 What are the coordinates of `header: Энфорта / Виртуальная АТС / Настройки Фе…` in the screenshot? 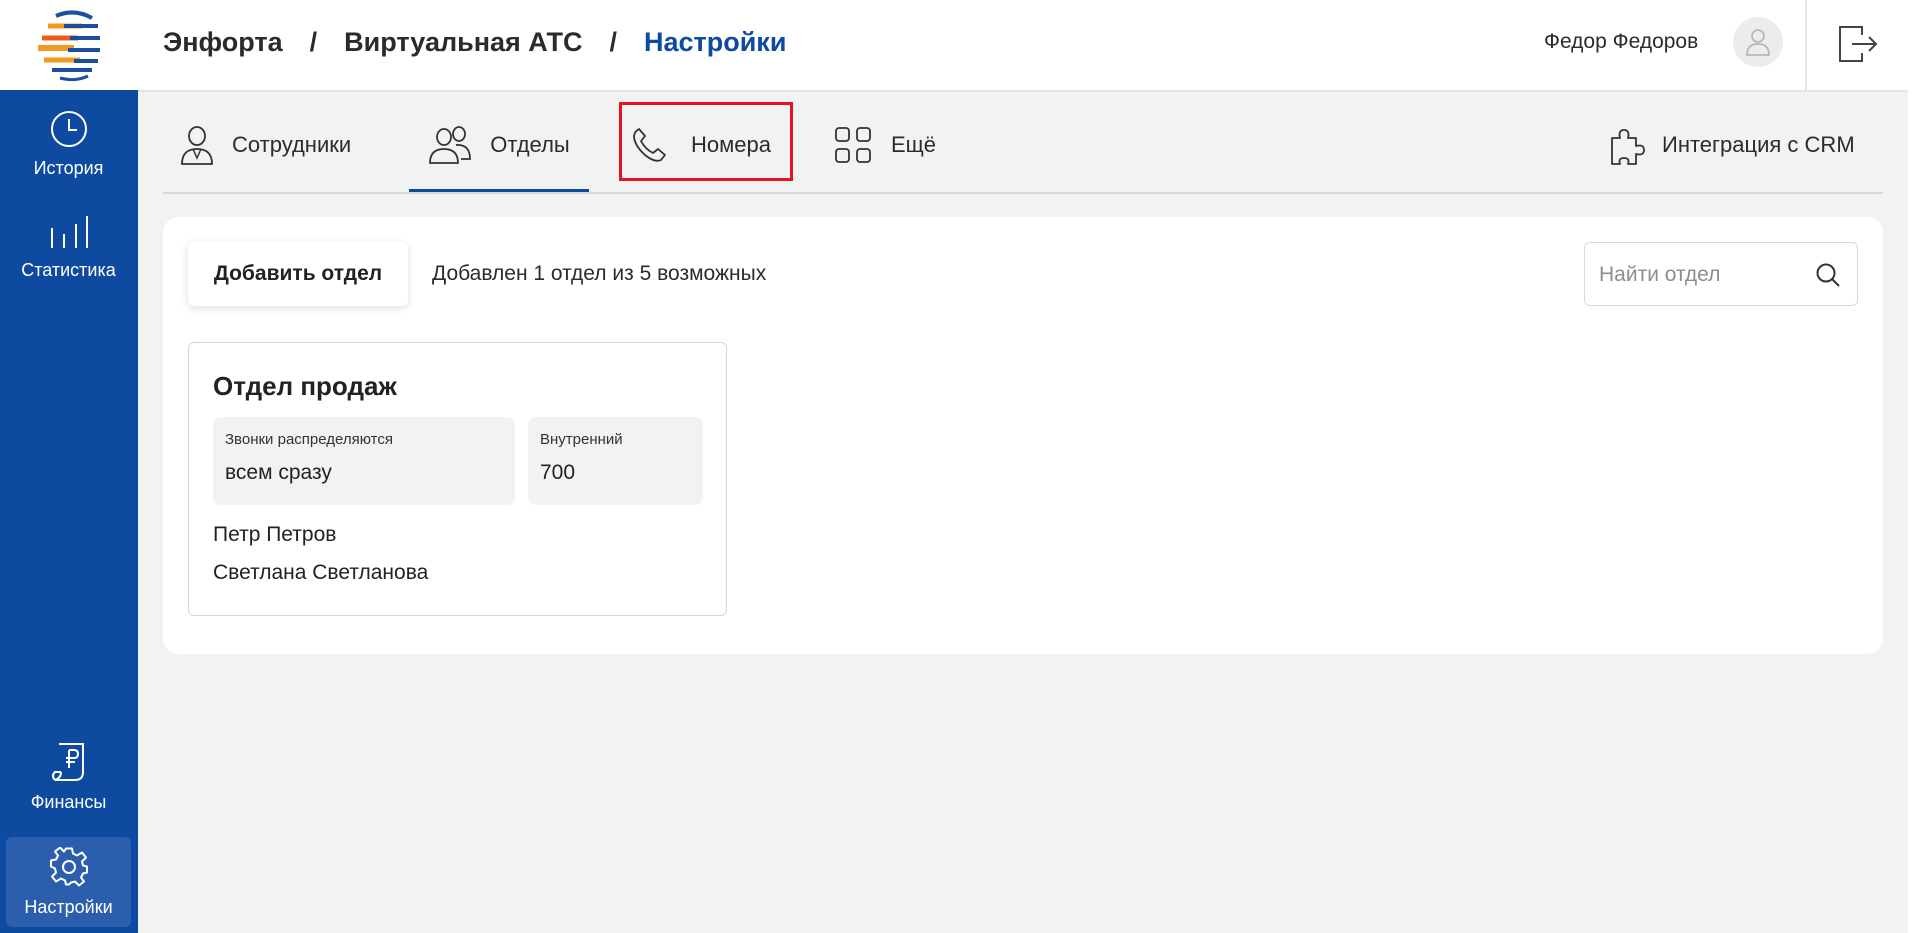 It's located at (1023, 46).